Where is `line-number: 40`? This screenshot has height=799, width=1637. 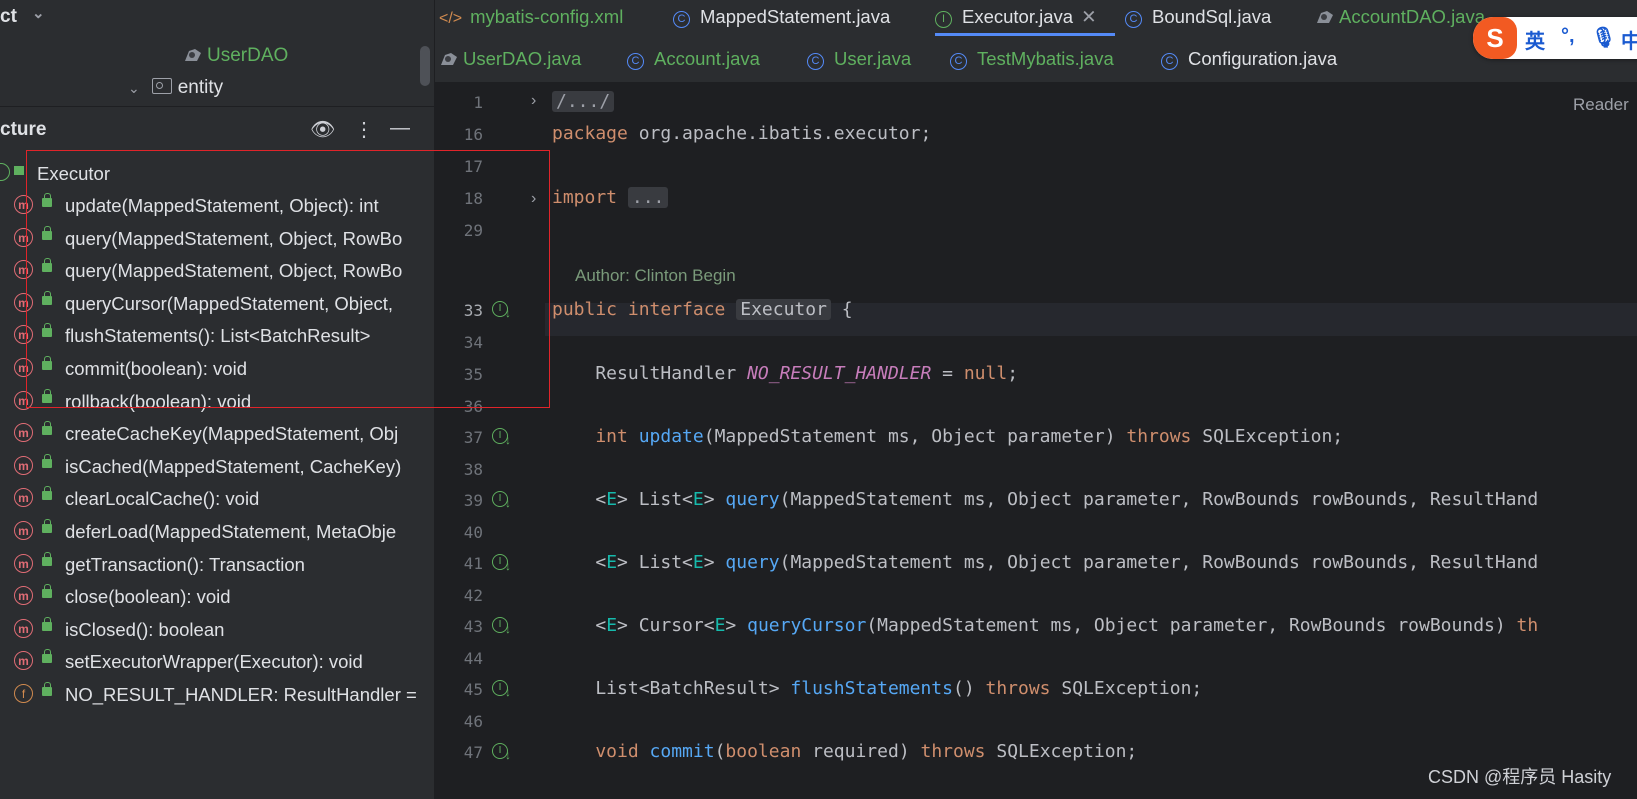 line-number: 40 is located at coordinates (473, 532).